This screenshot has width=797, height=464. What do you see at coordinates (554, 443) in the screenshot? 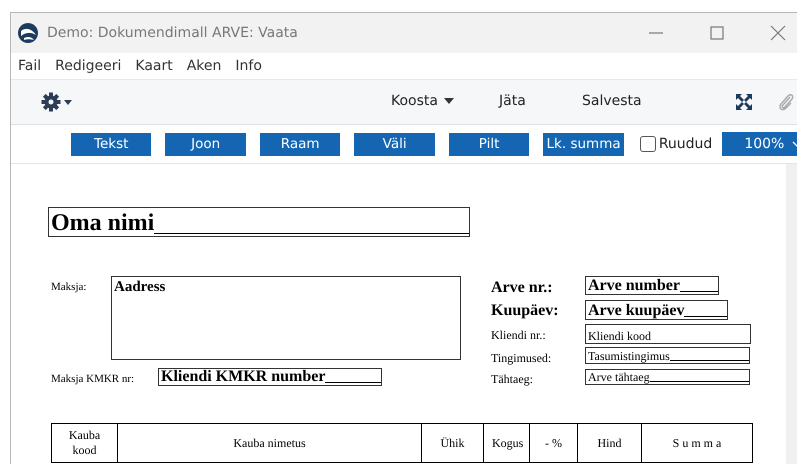
I see `column-header: - %` at bounding box center [554, 443].